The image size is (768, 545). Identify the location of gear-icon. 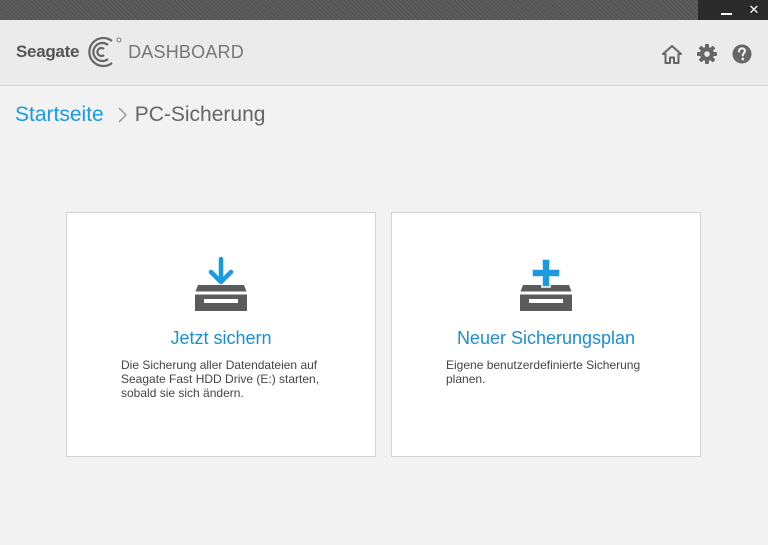
(707, 54).